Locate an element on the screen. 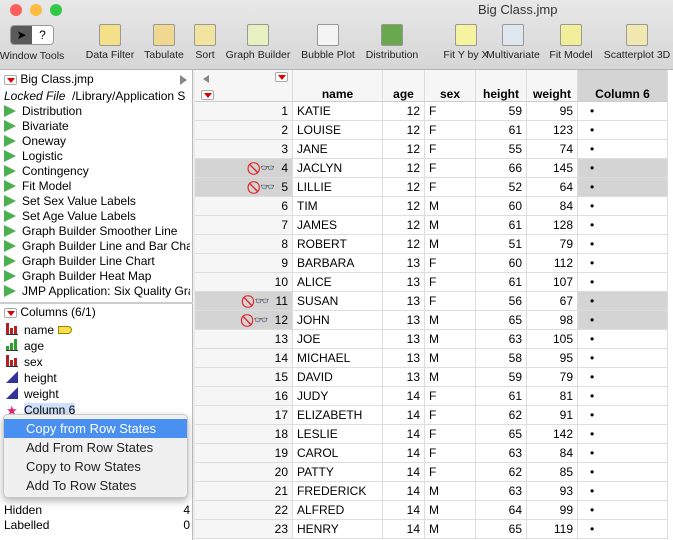 The width and height of the screenshot is (673, 540). row-header: 22 is located at coordinates (244, 510).